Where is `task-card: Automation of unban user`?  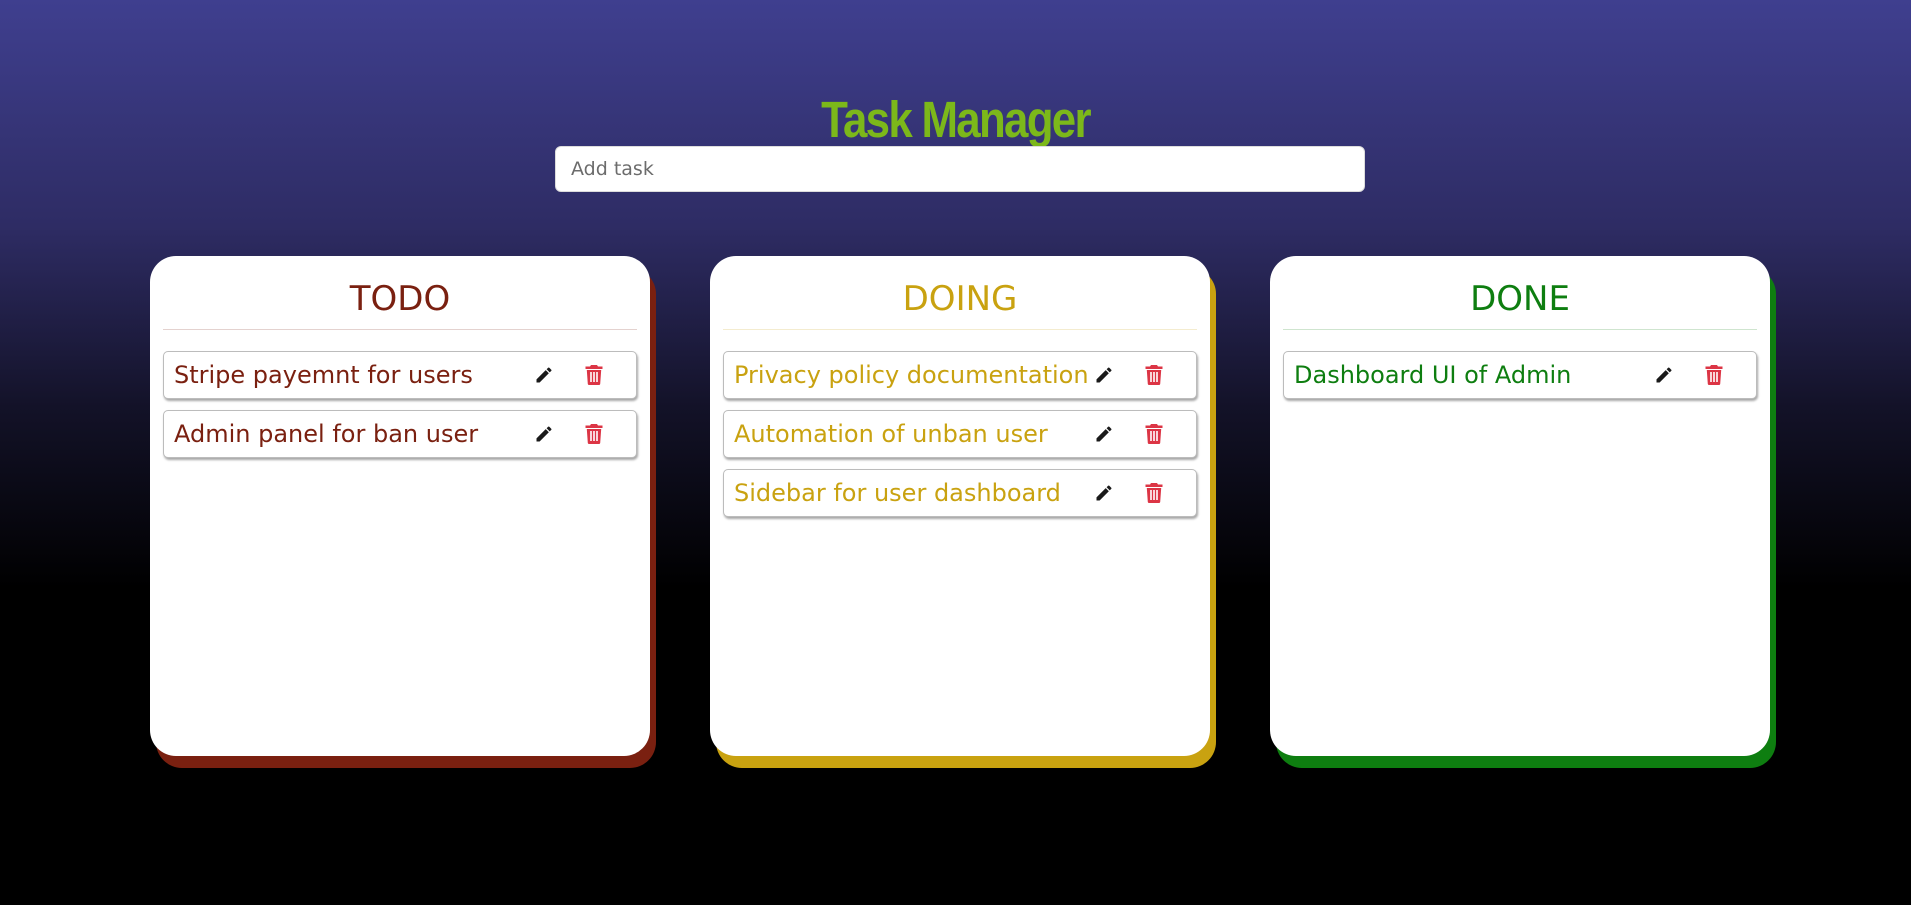 task-card: Automation of unban user is located at coordinates (960, 434).